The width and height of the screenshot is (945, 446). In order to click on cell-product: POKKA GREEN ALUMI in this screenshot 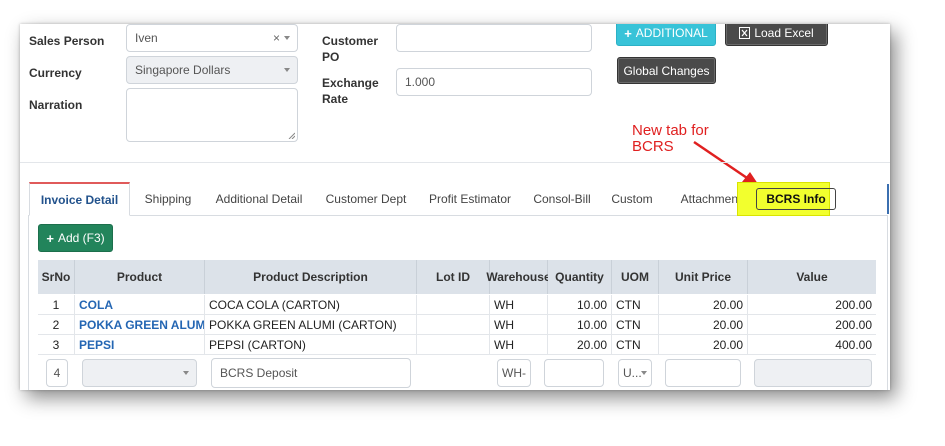, I will do `click(140, 325)`.